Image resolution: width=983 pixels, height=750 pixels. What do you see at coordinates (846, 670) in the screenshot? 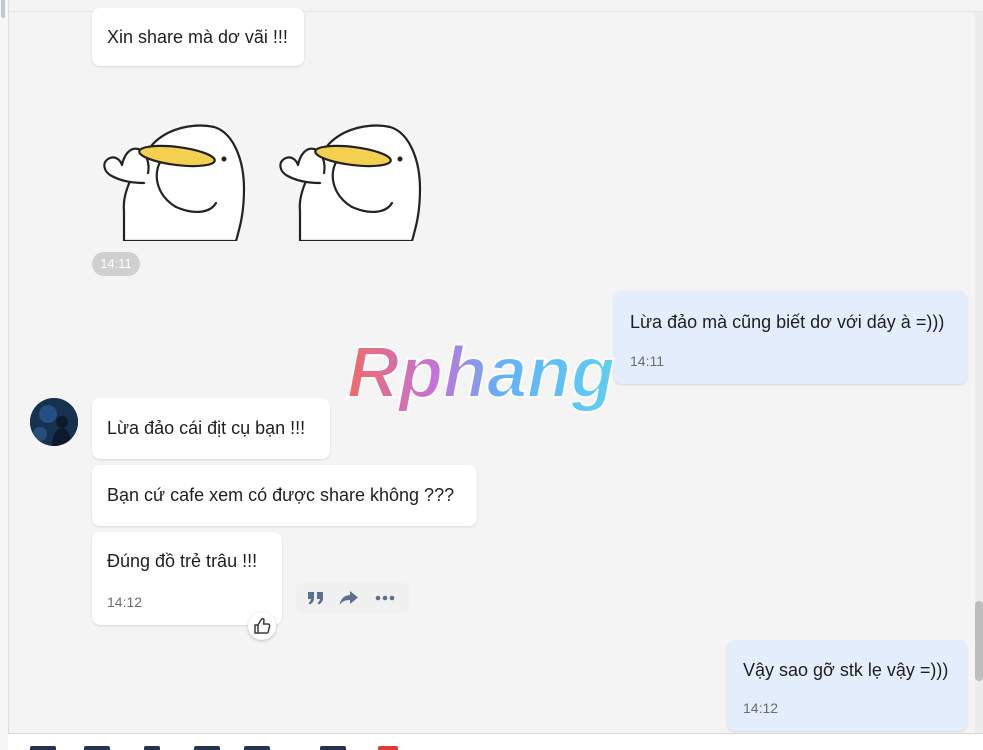
I see `message-text: Vậy sao gỡ stk lẹ vậy =)))` at bounding box center [846, 670].